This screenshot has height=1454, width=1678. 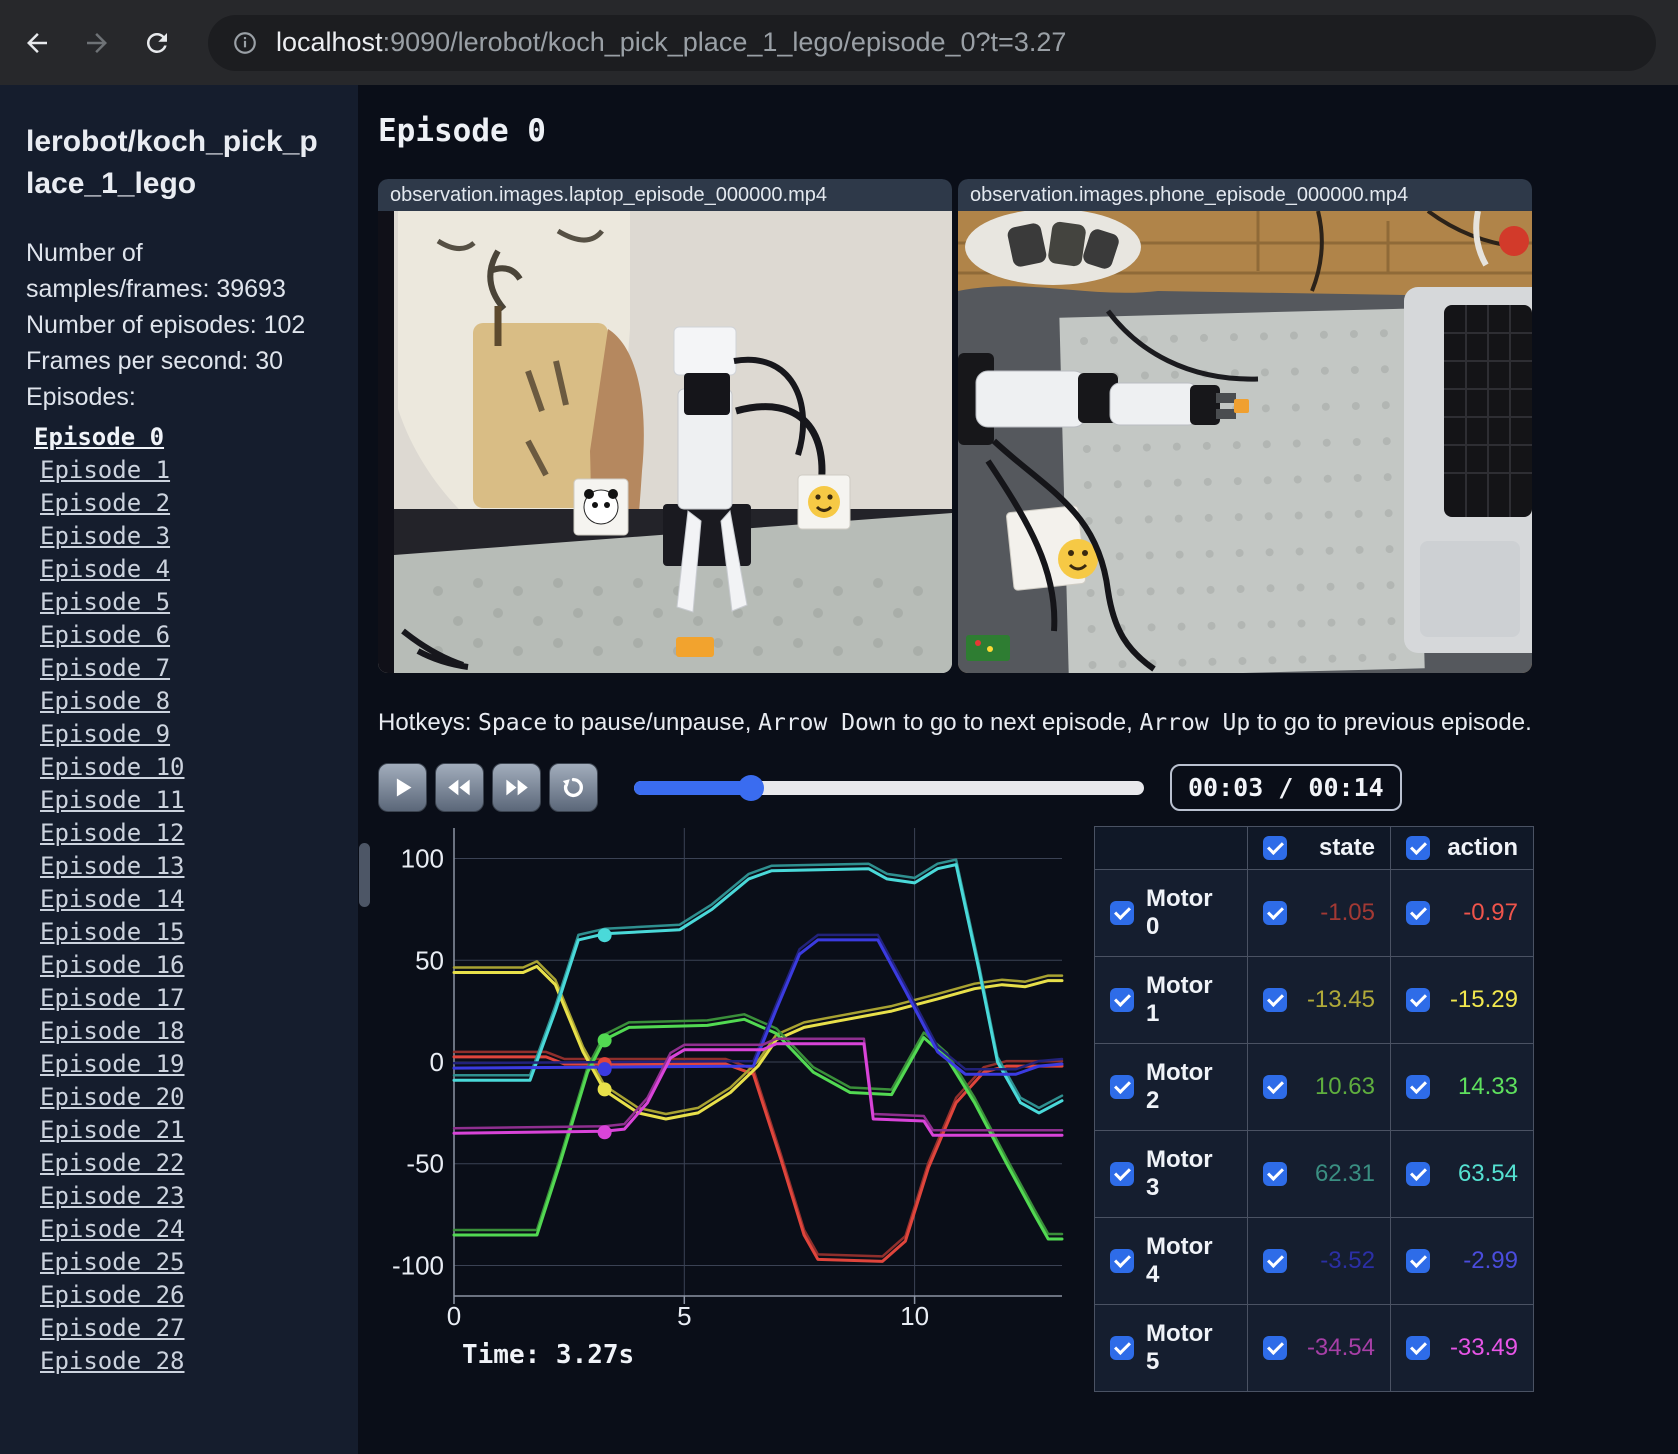 What do you see at coordinates (1418, 1087) in the screenshot?
I see `motor-2-action-checkbox` at bounding box center [1418, 1087].